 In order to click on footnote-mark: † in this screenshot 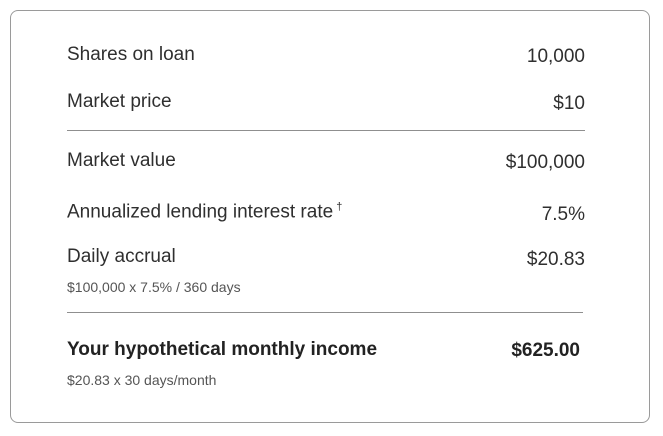, I will do `click(339, 207)`.